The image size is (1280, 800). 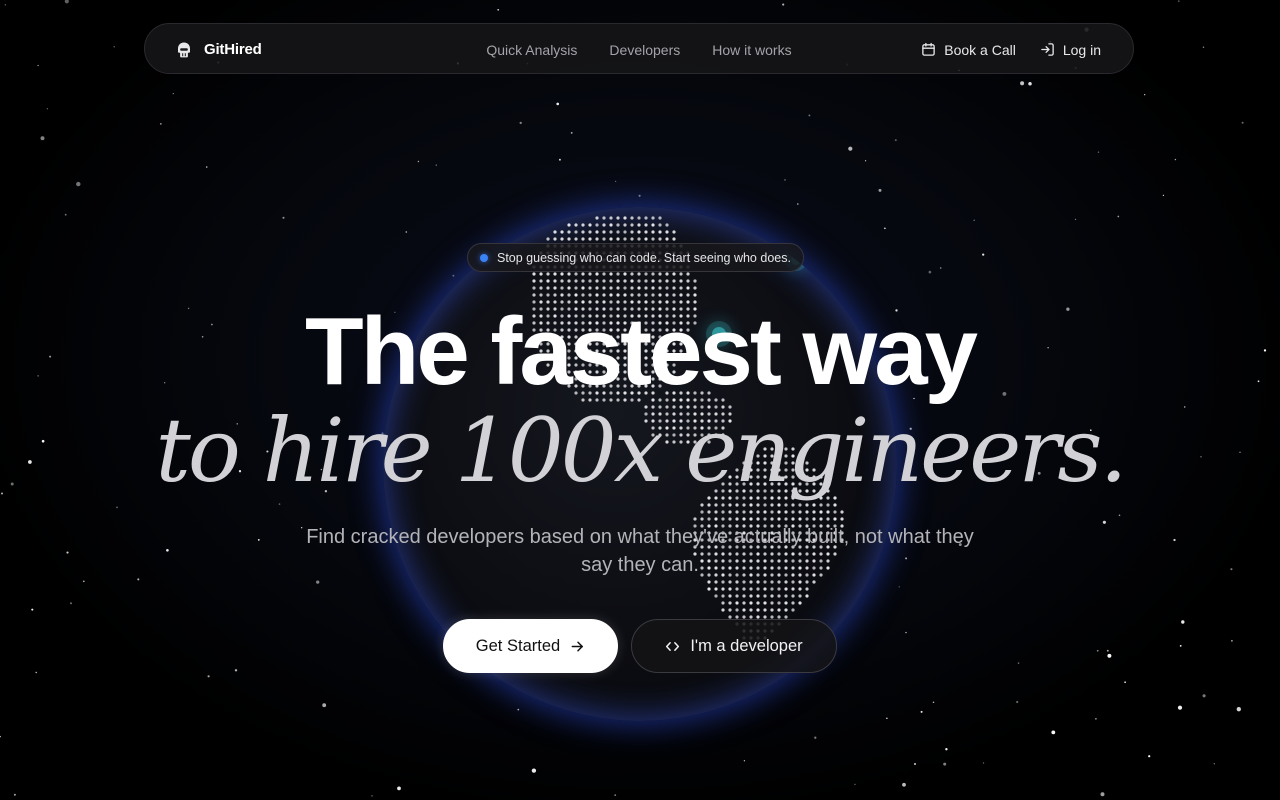 I want to click on login-button: Log in, so click(x=1070, y=50).